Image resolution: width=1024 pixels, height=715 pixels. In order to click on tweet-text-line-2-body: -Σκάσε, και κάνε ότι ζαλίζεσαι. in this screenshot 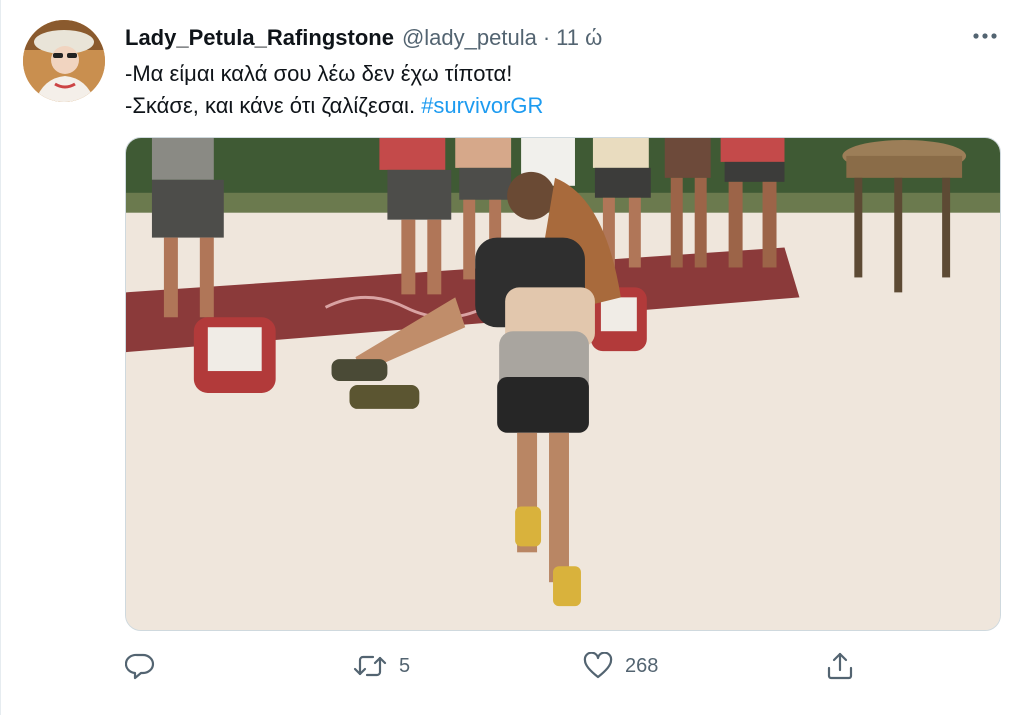, I will do `click(270, 105)`.